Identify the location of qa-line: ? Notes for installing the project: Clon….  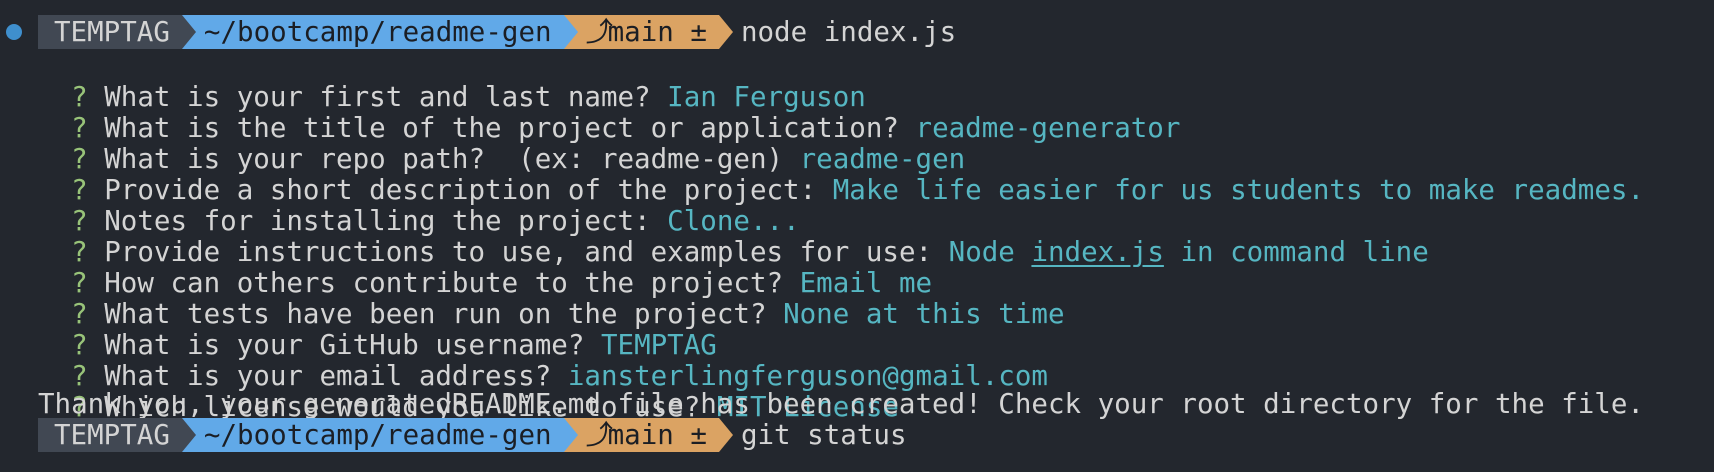
(419, 203).